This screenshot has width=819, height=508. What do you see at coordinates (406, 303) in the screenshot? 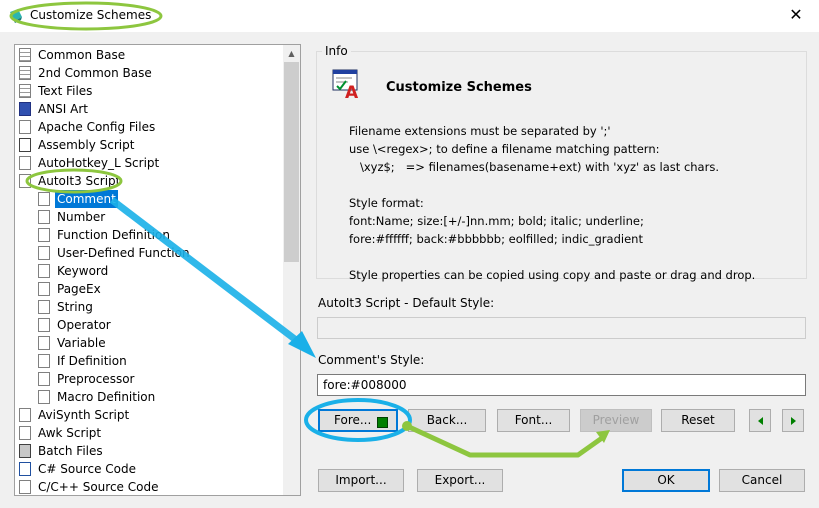
I see `default-style-label: AutoIt3 Script - Default Style:` at bounding box center [406, 303].